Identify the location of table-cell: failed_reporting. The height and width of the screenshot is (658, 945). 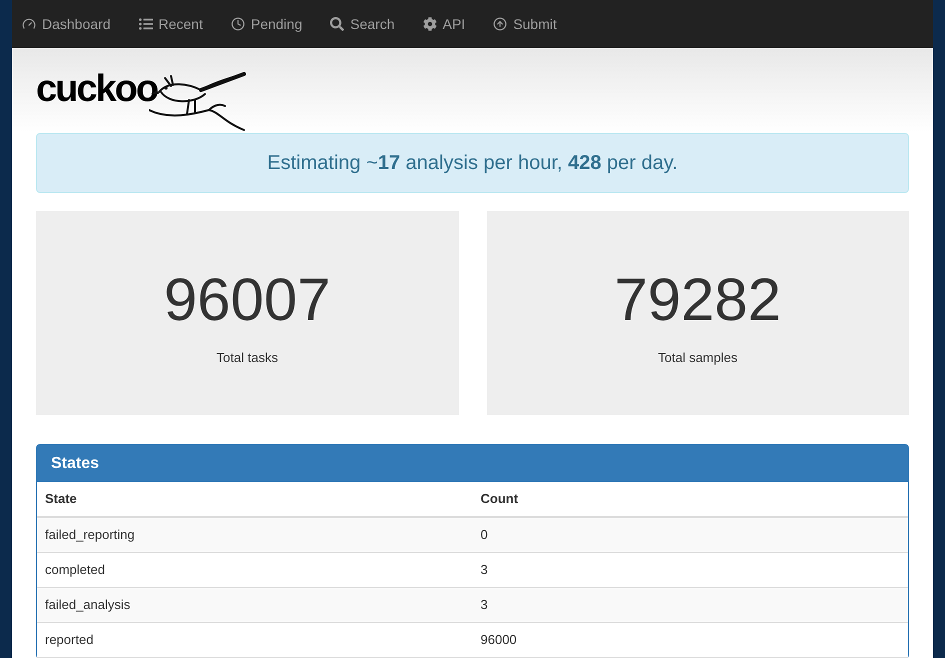
(254, 534).